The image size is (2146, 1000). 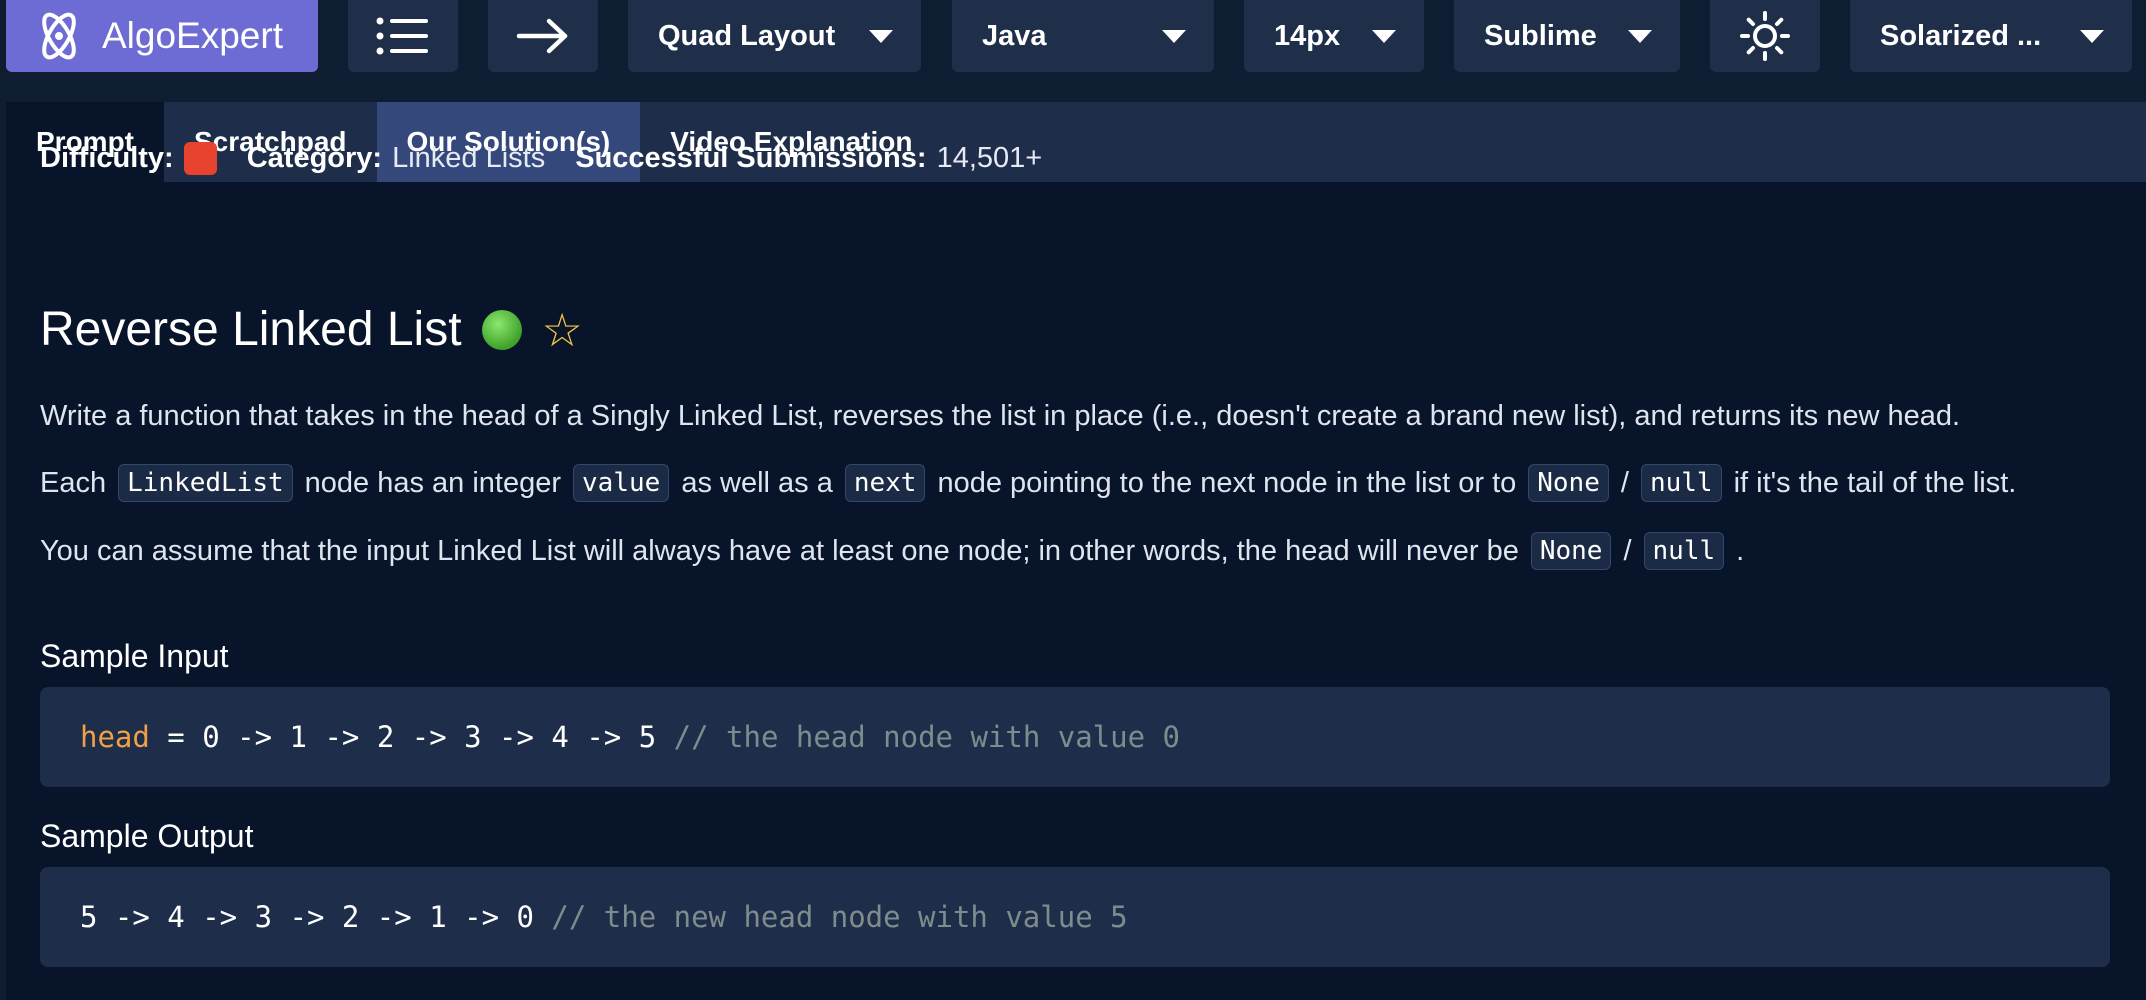 I want to click on difficulty-label: Difficulty:, so click(x=107, y=158).